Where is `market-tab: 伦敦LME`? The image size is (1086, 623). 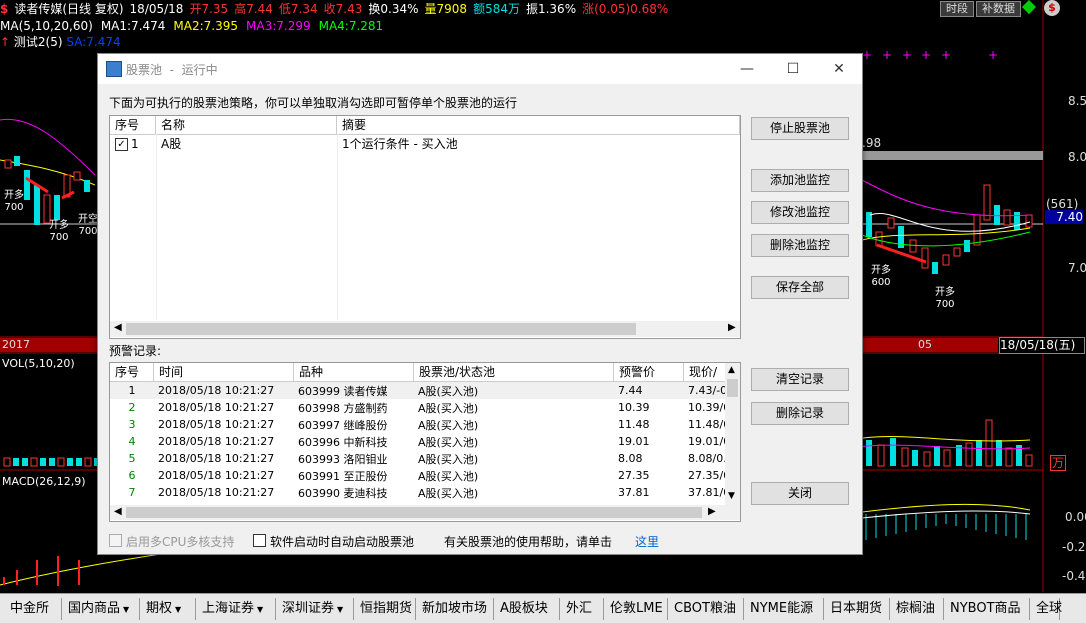 market-tab: 伦敦LME is located at coordinates (636, 609).